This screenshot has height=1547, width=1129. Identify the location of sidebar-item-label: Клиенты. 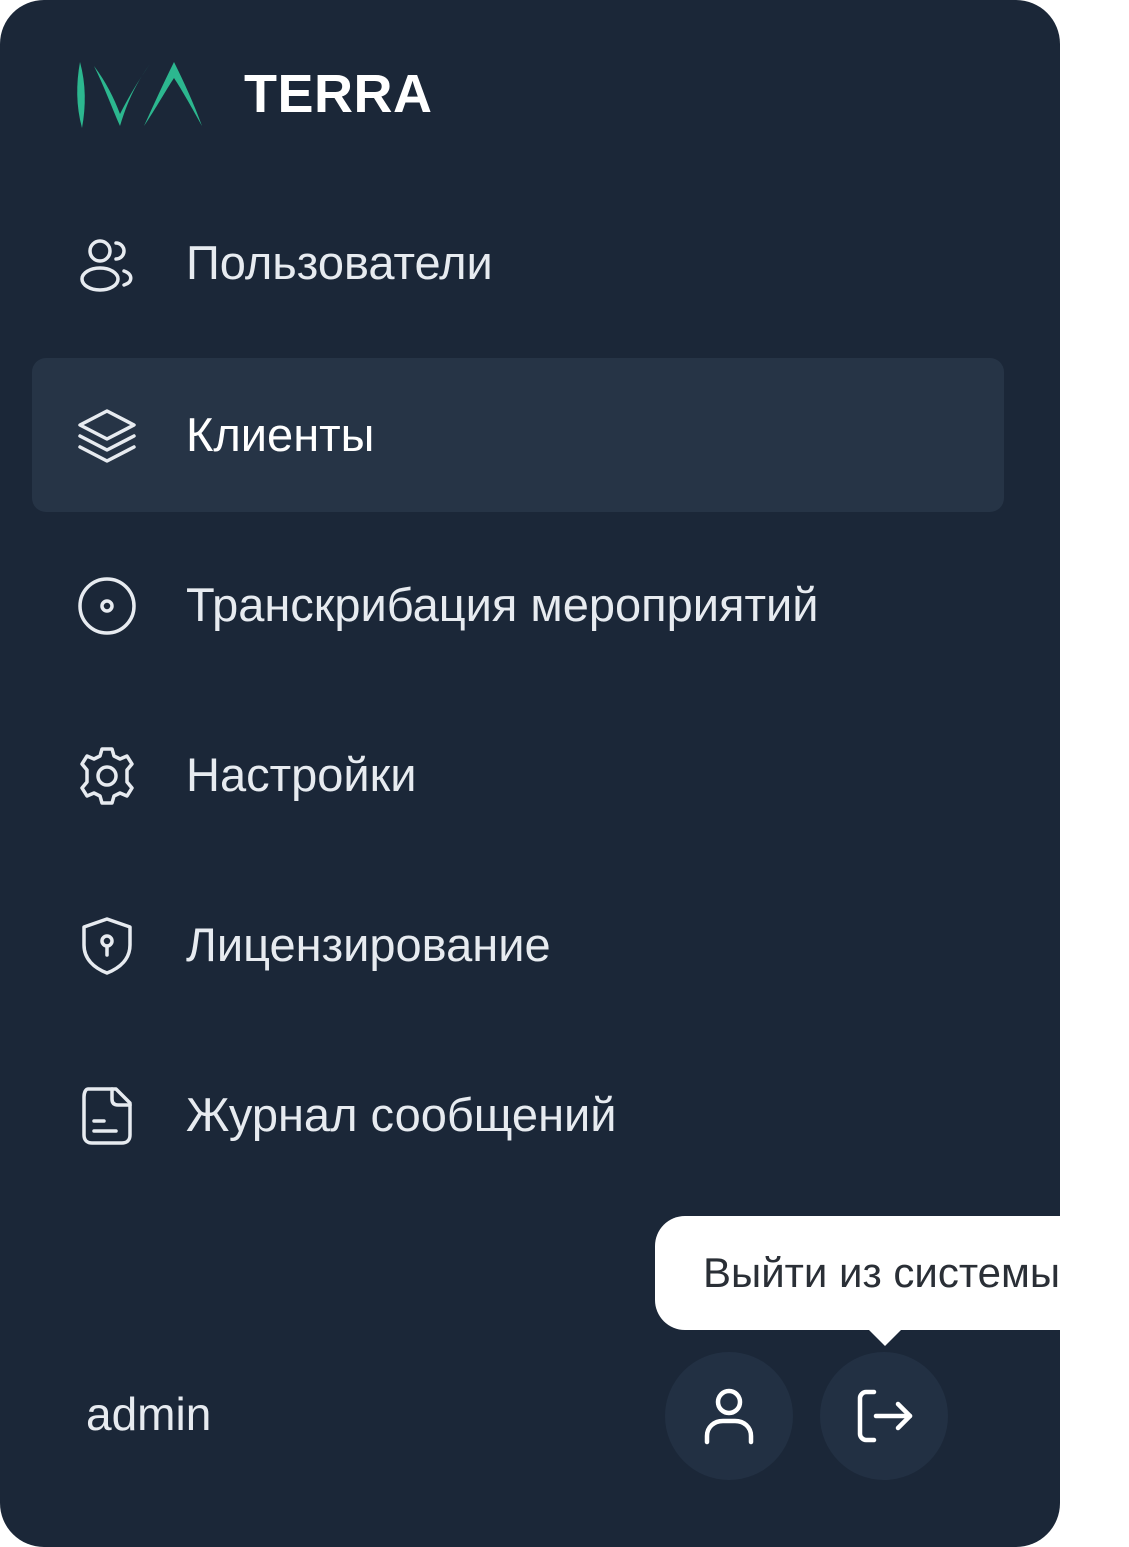
(280, 434).